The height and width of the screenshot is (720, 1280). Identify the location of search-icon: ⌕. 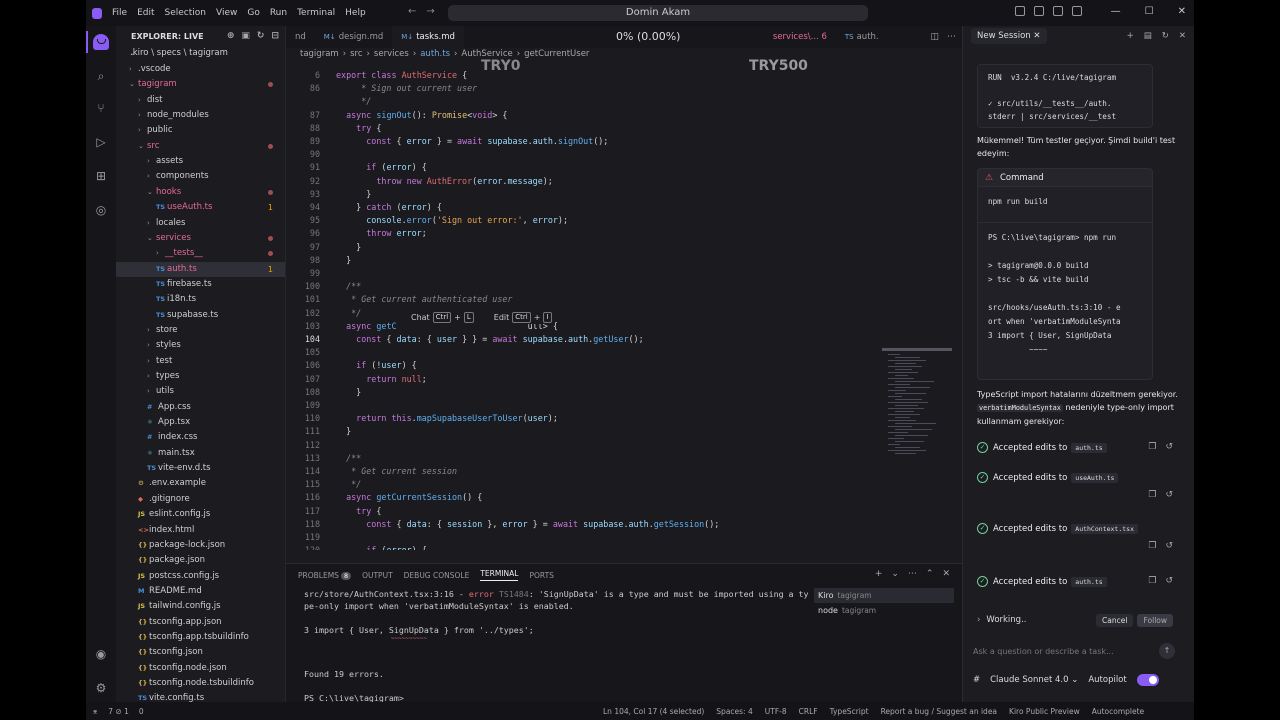
(101, 76).